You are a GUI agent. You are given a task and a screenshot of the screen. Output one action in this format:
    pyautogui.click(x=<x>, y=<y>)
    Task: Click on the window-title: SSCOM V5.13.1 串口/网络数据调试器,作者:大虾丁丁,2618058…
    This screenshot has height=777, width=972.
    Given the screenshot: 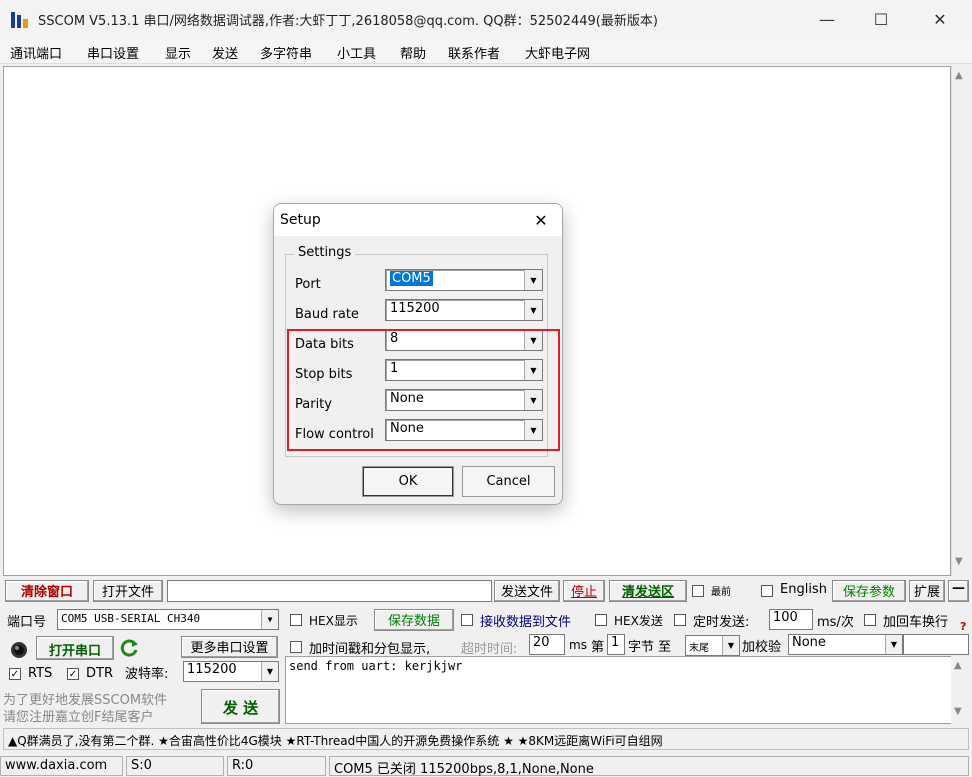 What is the action you would take?
    pyautogui.click(x=348, y=21)
    